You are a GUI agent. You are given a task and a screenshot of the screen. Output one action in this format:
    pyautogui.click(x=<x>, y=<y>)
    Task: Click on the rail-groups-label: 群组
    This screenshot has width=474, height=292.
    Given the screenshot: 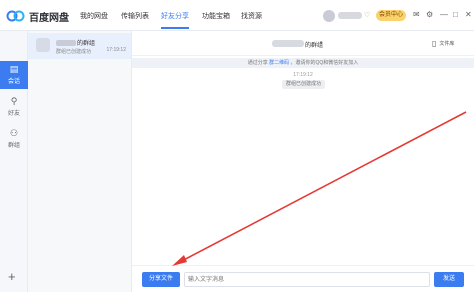 What is the action you would take?
    pyautogui.click(x=13, y=146)
    